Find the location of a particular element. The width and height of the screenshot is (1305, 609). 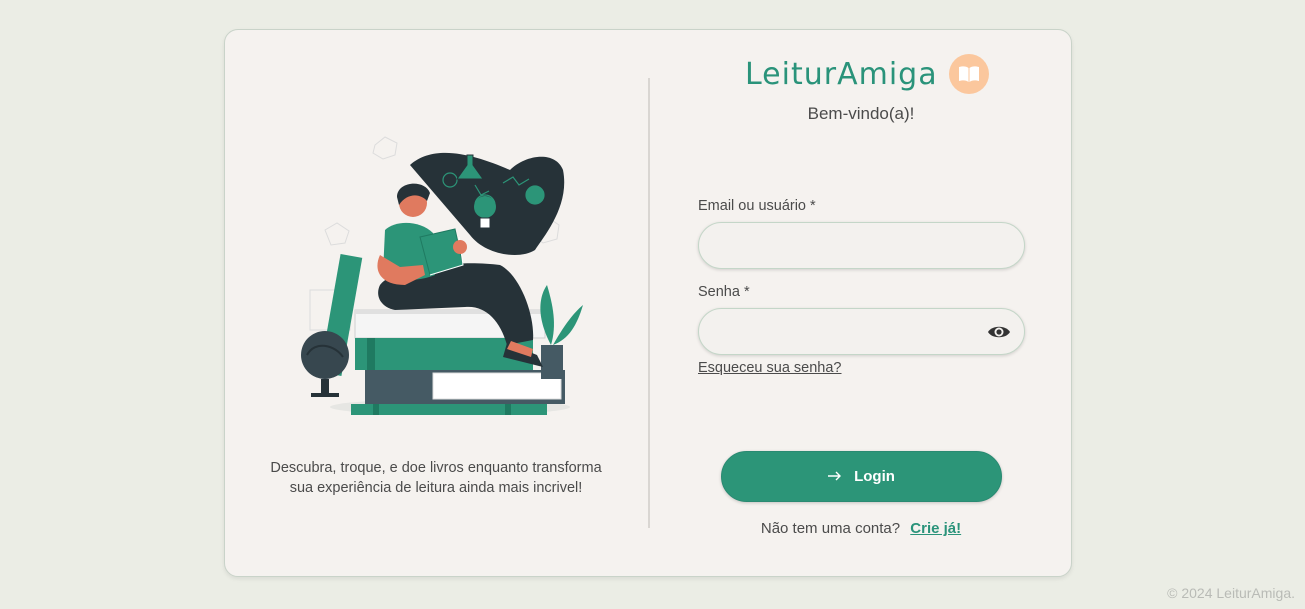

brand-header: LeiturAmiga is located at coordinates (867, 74).